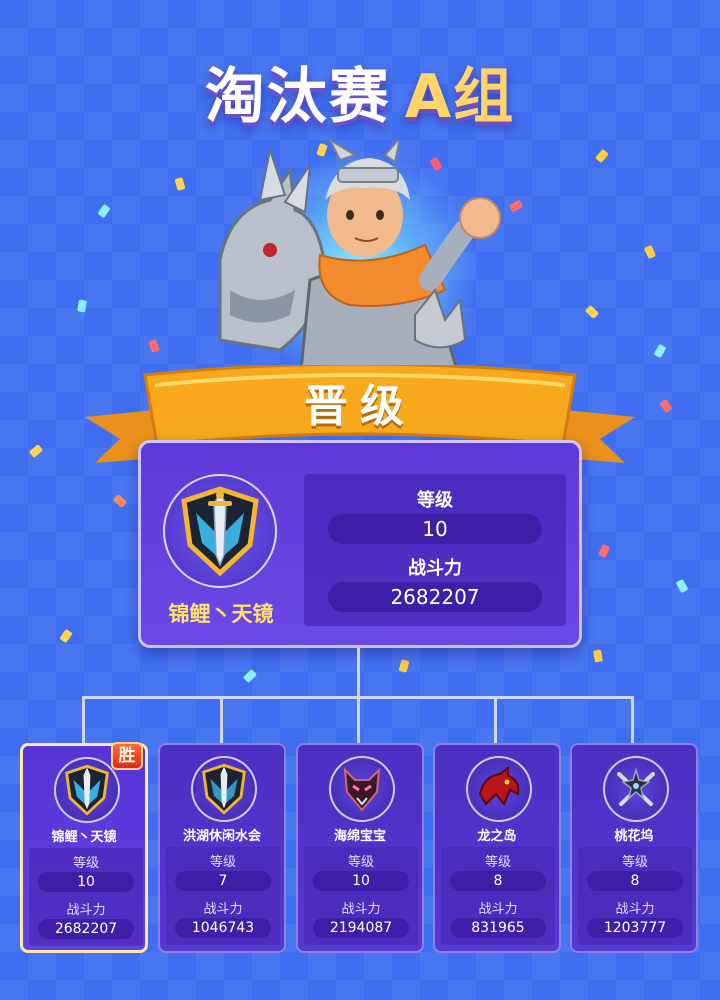 The height and width of the screenshot is (1000, 720). I want to click on participant-stats: 等级 10 战斗力 2682207, so click(86, 897).